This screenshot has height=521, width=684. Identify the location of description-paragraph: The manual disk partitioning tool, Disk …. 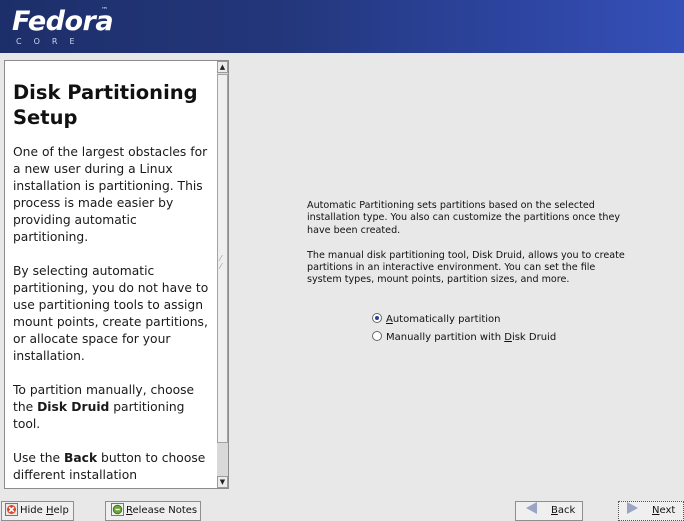
(466, 267).